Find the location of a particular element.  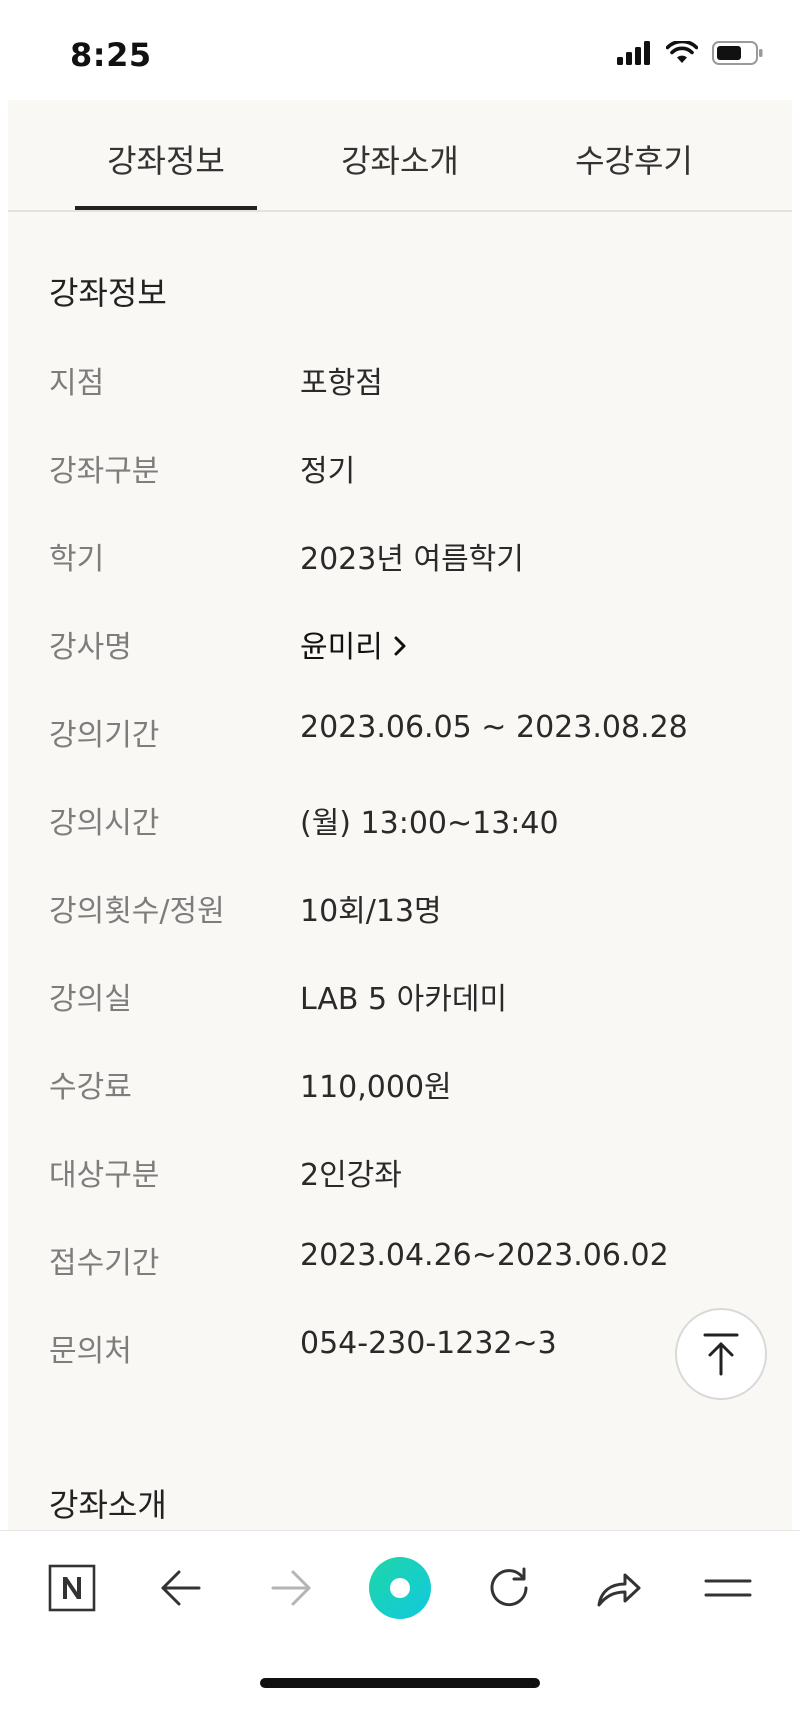

menu-icon is located at coordinates (728, 1588).